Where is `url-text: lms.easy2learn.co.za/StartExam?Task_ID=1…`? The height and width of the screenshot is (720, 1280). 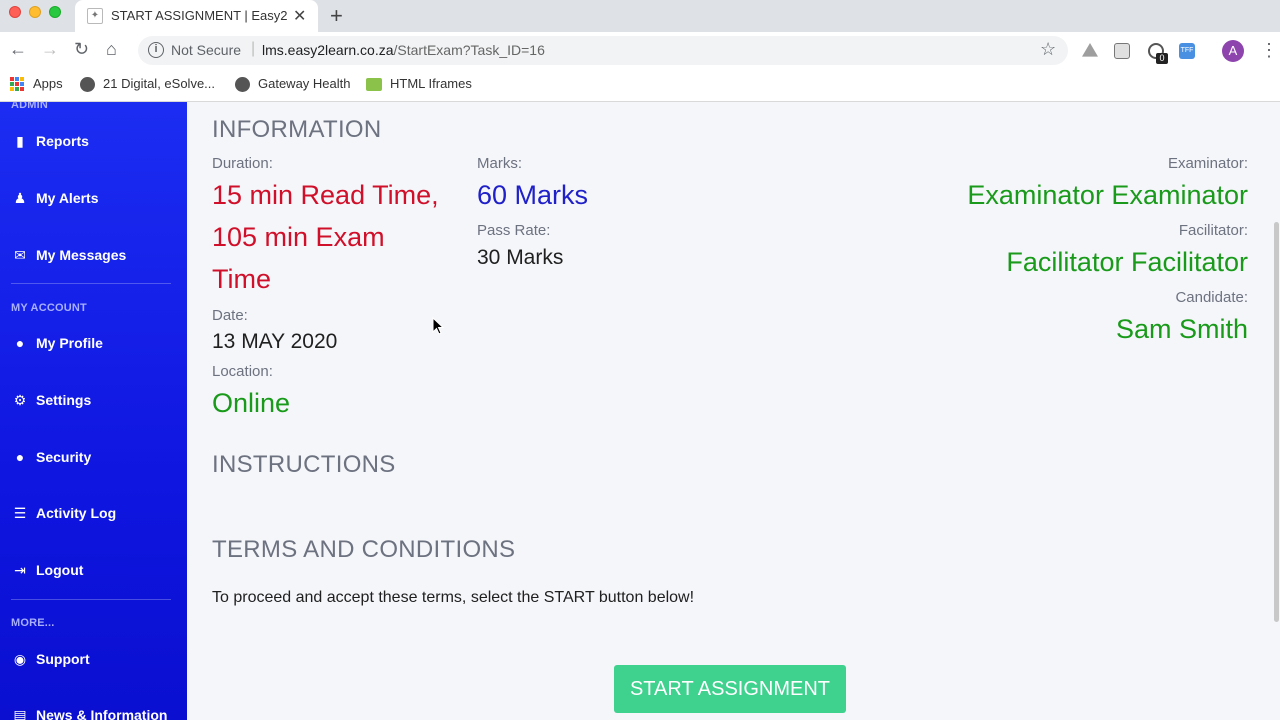
url-text: lms.easy2learn.co.za/StartExam?Task_ID=1… is located at coordinates (403, 50).